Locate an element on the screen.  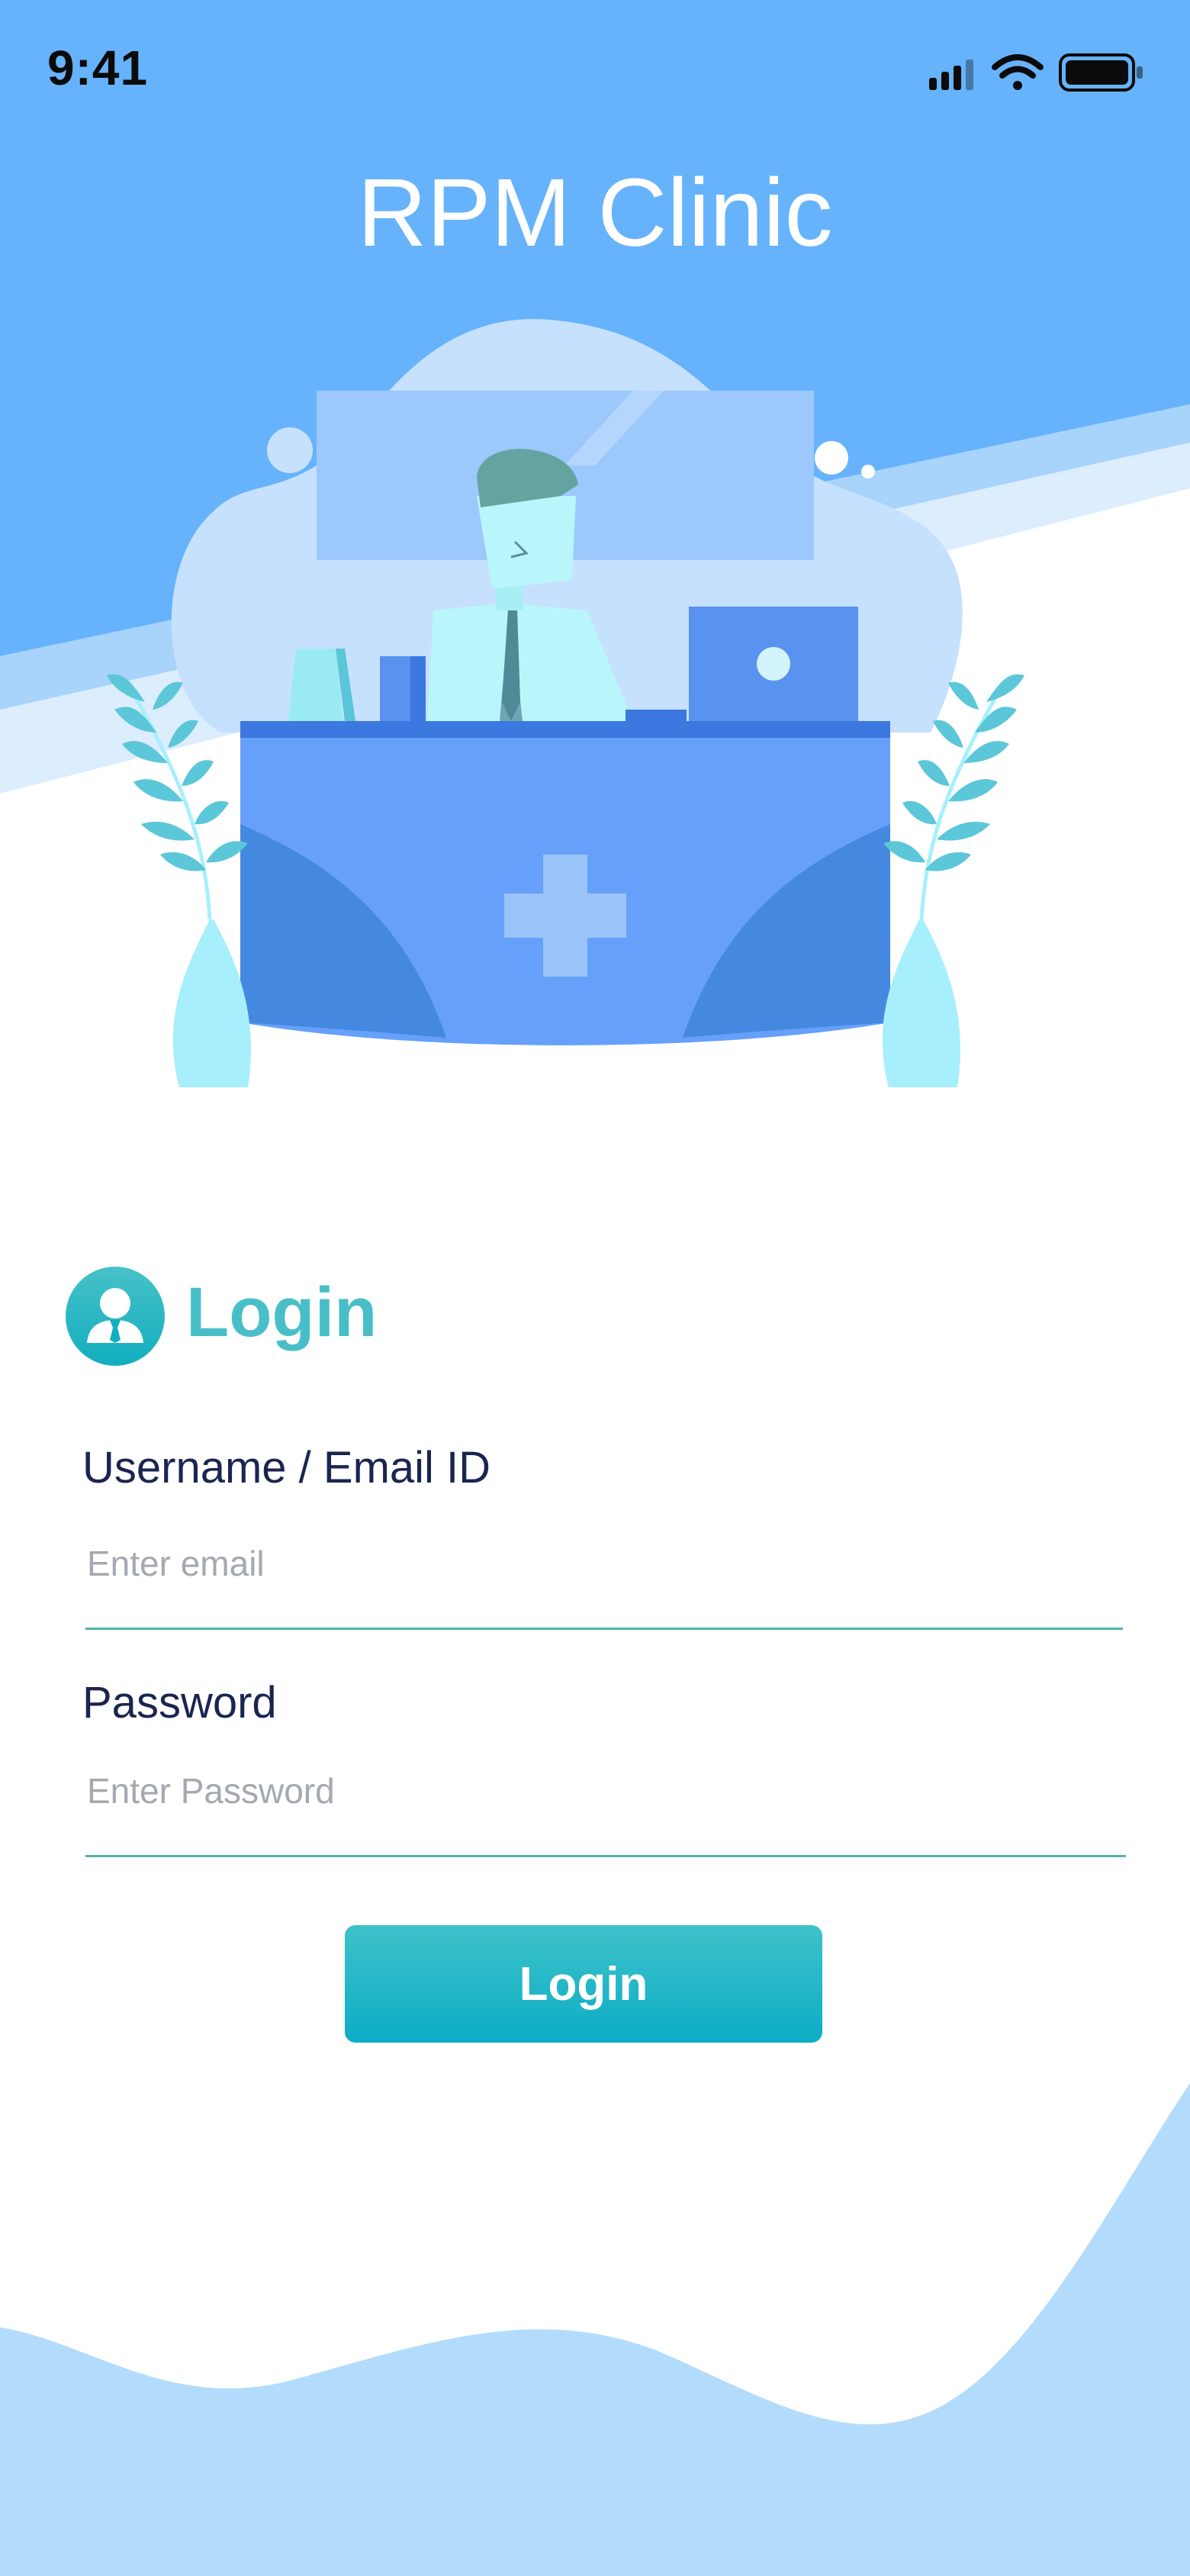
email-field is located at coordinates (604, 1563).